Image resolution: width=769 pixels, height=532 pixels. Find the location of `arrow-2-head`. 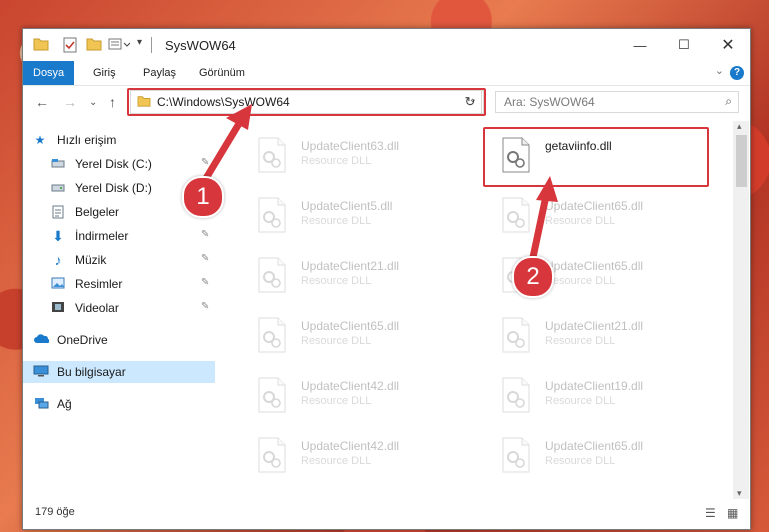

arrow-2-head is located at coordinates (547, 189).